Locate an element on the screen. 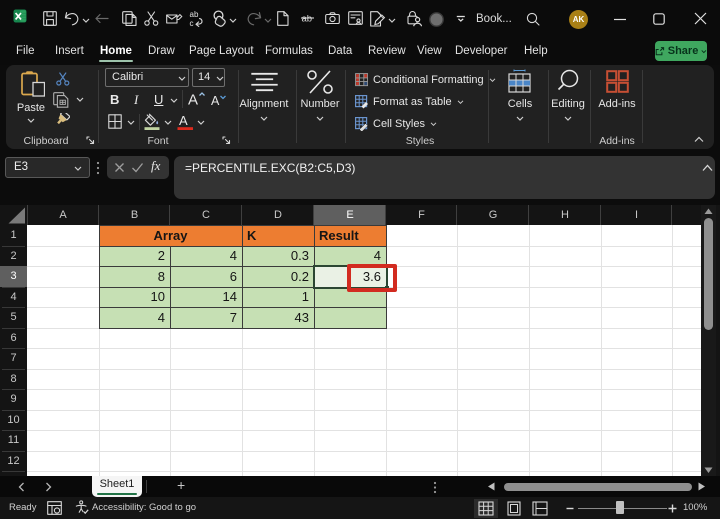  copy-chevron-icon is located at coordinates (80, 99).